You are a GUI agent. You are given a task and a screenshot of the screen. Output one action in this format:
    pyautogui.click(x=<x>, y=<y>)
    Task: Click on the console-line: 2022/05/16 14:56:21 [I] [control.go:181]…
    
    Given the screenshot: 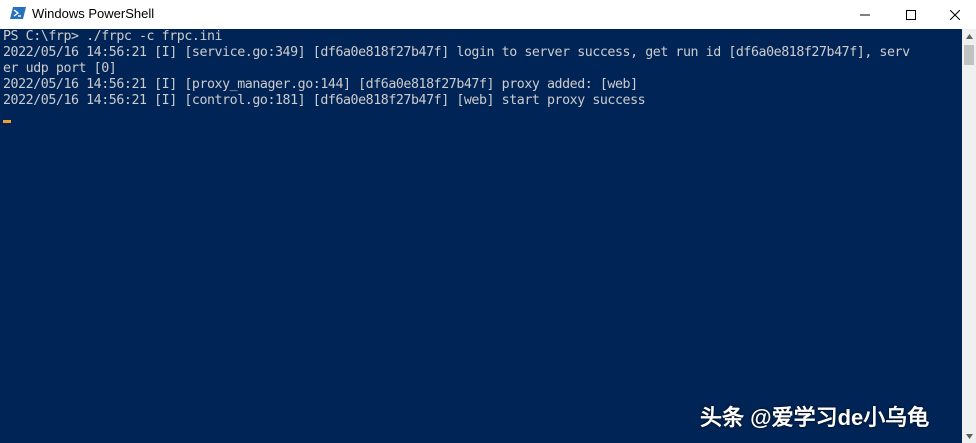 What is the action you would take?
    pyautogui.click(x=324, y=100)
    